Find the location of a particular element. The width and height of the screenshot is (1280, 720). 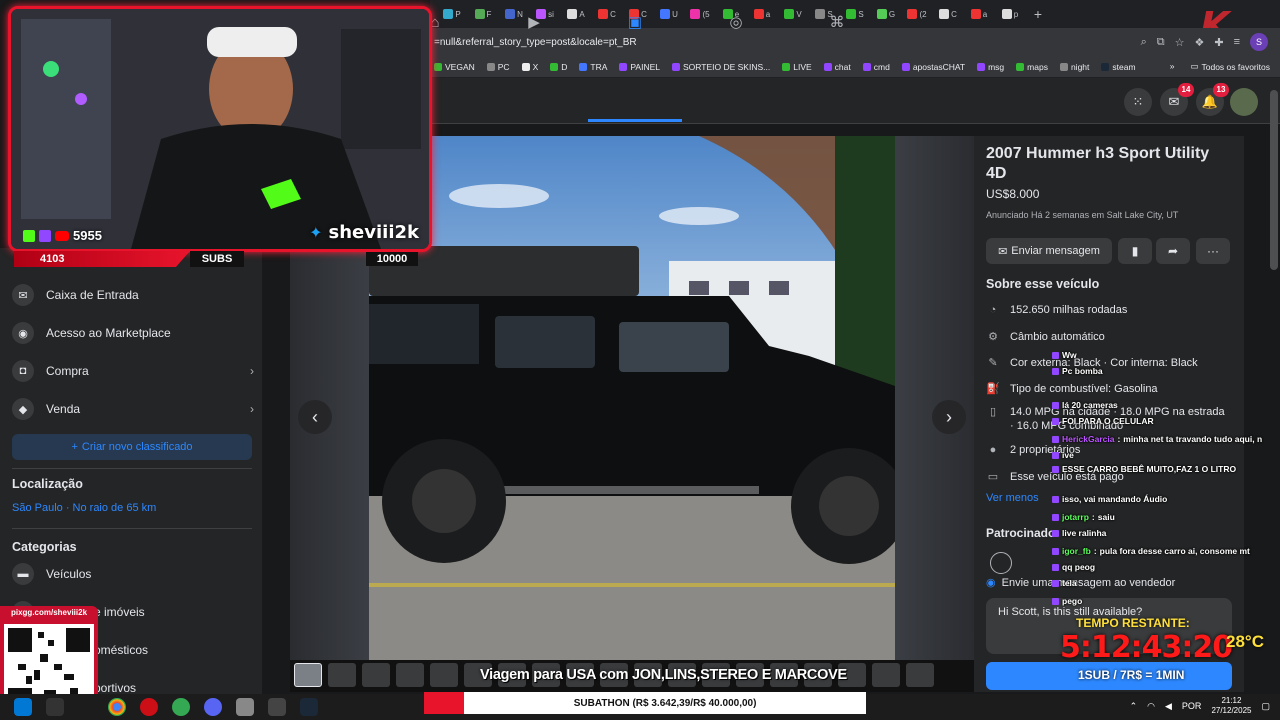

save-button: ▮ is located at coordinates (1135, 251).